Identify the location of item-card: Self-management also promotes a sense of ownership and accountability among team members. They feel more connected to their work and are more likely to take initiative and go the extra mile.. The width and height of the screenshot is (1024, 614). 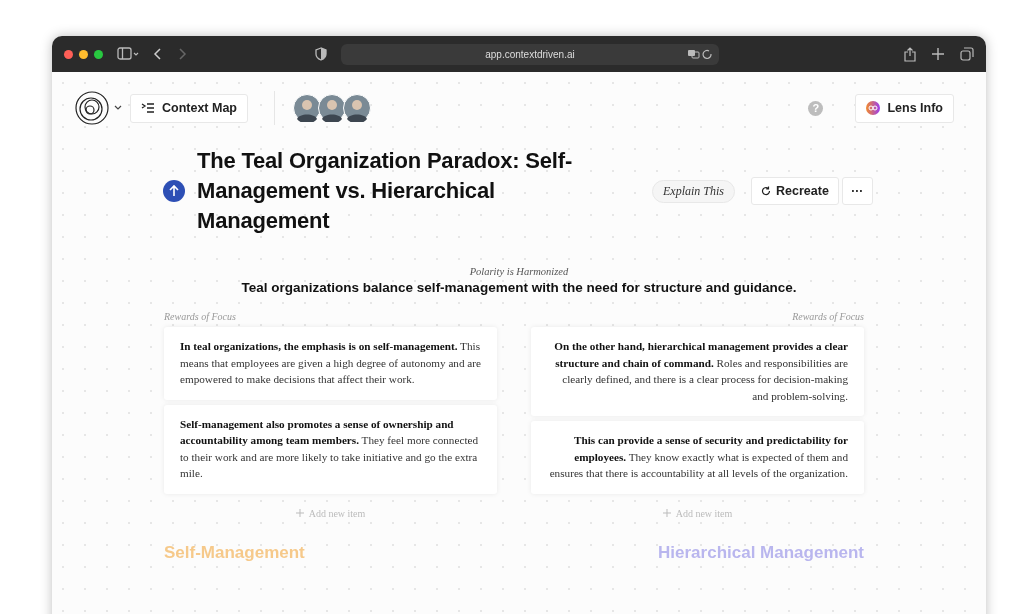
(330, 449).